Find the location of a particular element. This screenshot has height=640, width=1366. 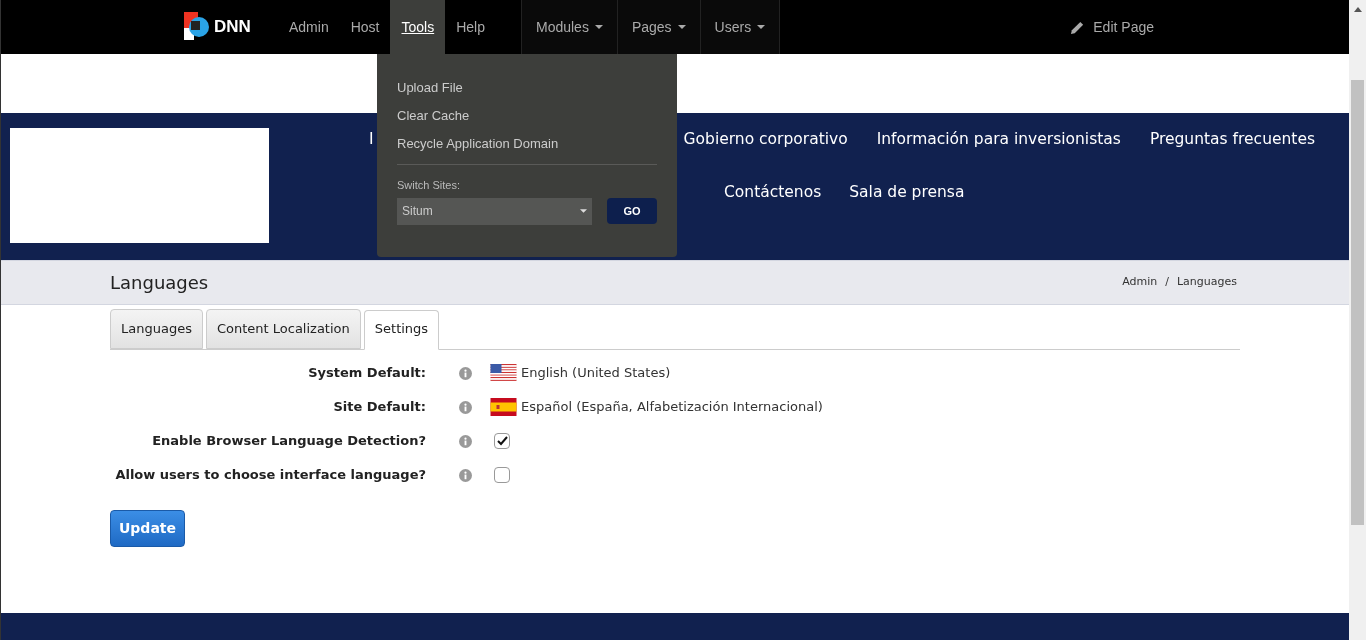

admin-menu-item: Admin is located at coordinates (309, 27).